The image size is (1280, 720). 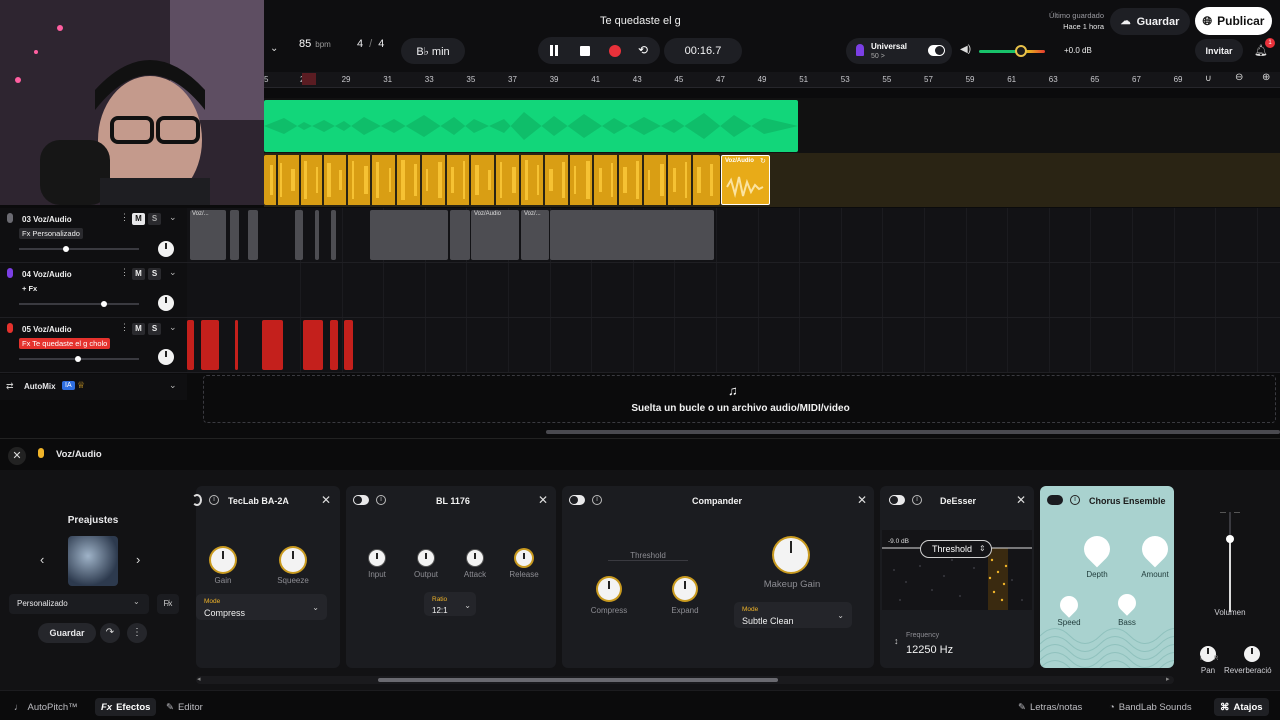 What do you see at coordinates (1230, 539) in the screenshot?
I see `volume-fader-knob` at bounding box center [1230, 539].